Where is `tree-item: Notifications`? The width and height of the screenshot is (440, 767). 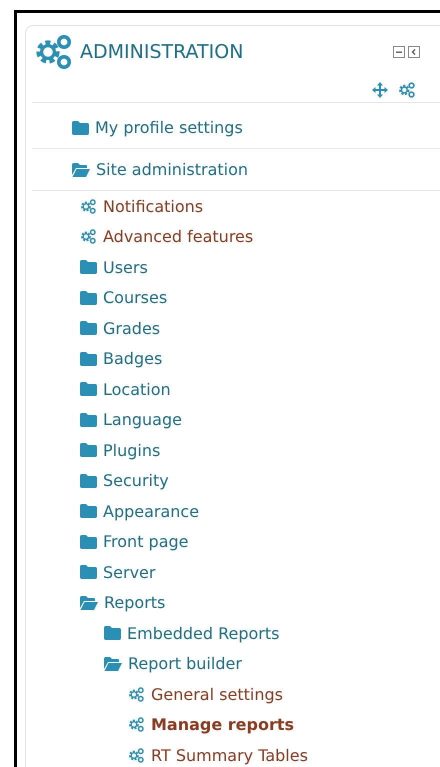 tree-item: Notifications is located at coordinates (153, 206).